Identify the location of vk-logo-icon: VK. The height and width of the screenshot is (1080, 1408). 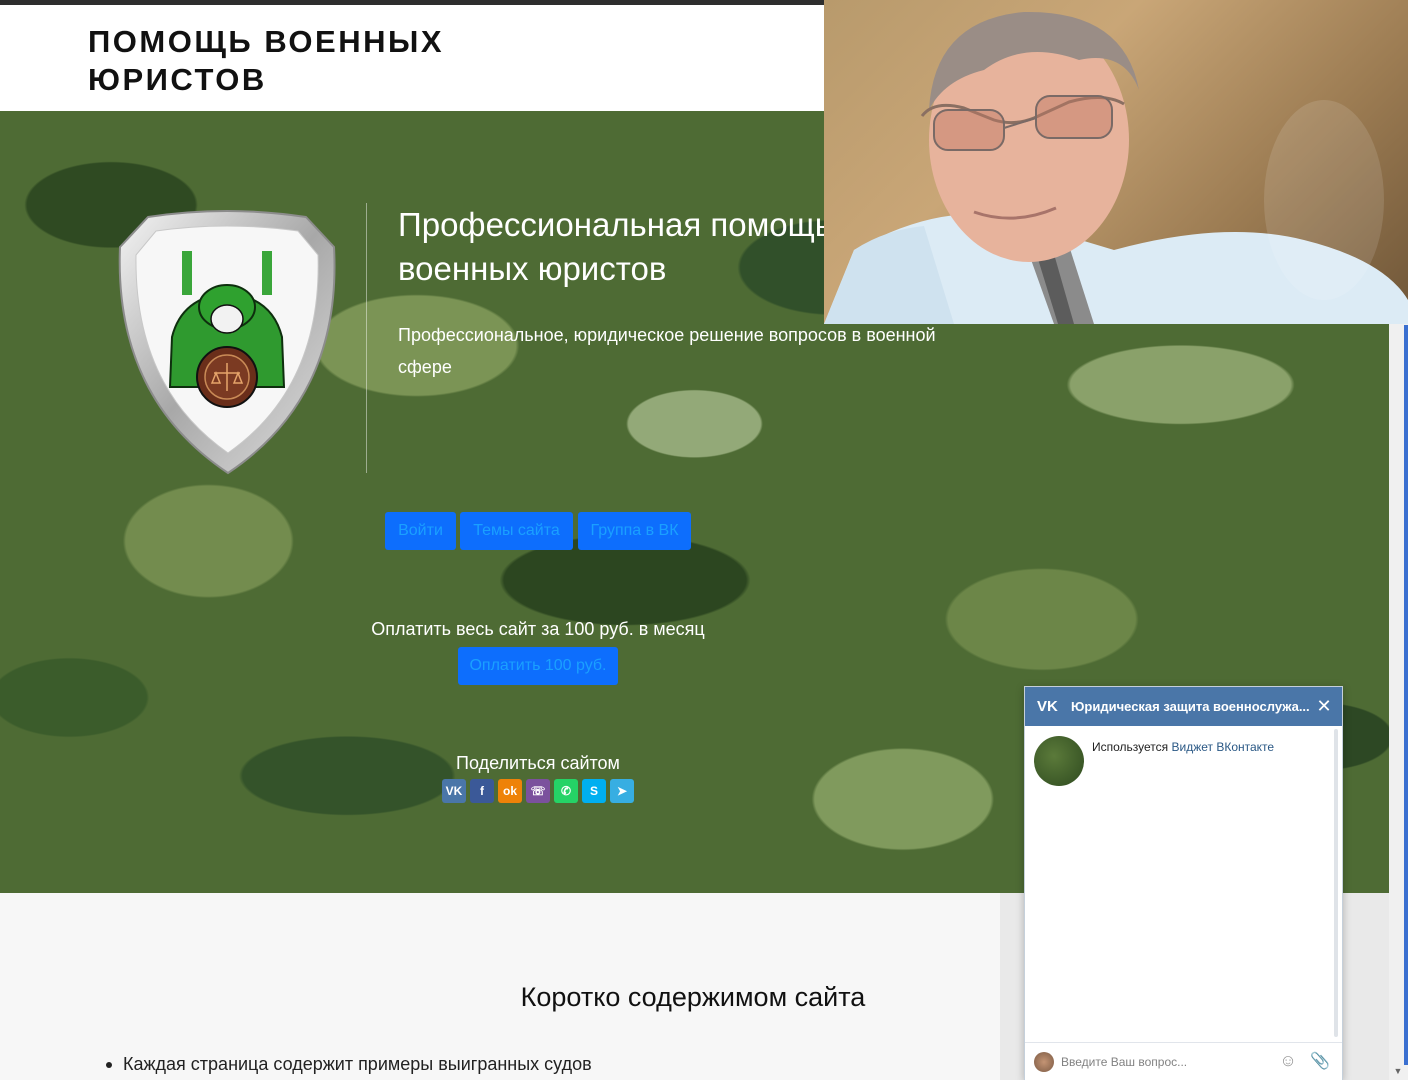
(1047, 706).